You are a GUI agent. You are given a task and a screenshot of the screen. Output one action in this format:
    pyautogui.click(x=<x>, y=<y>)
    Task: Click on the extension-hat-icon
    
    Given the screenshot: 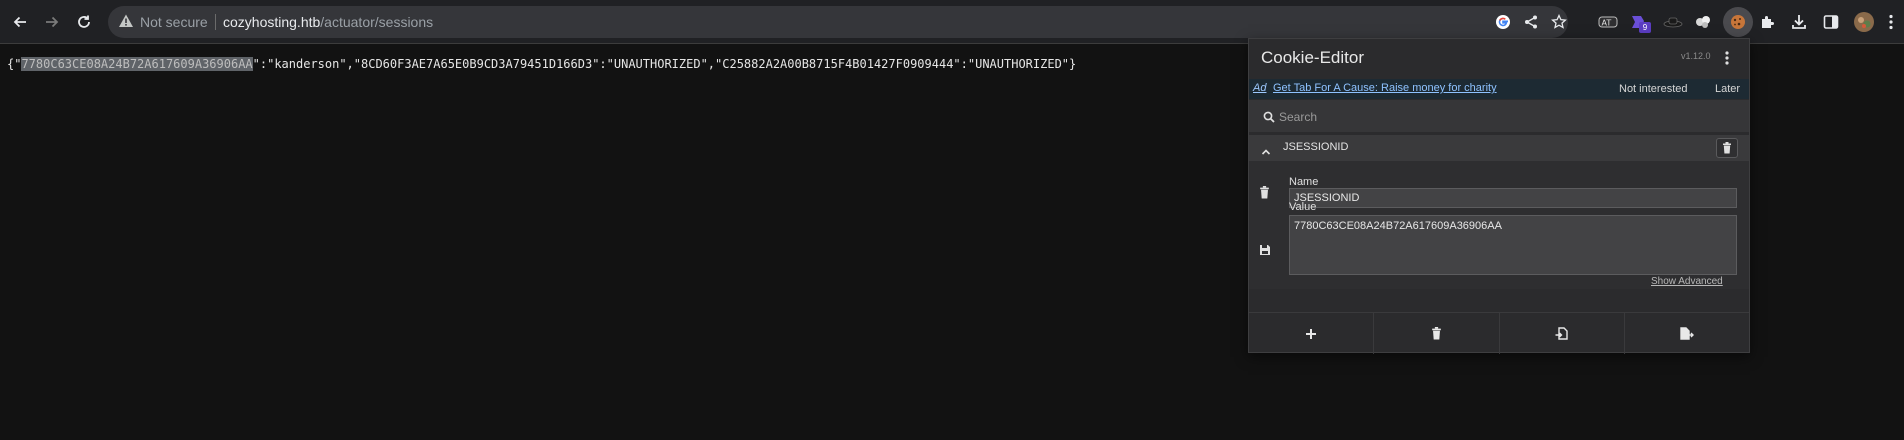 What is the action you would take?
    pyautogui.click(x=1673, y=22)
    